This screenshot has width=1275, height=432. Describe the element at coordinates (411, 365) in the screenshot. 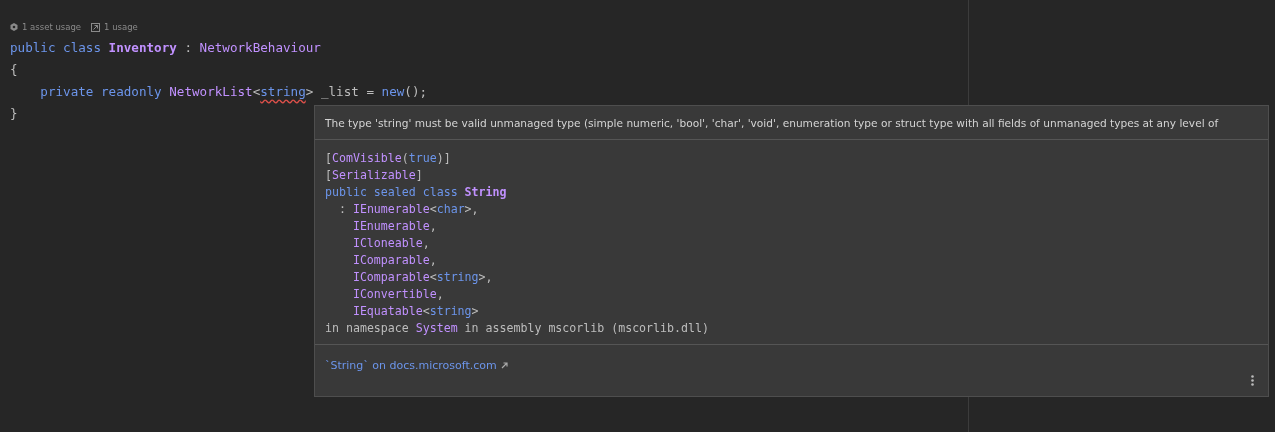

I see `docs-link: `String` on docs.microsoft.com` at that location.